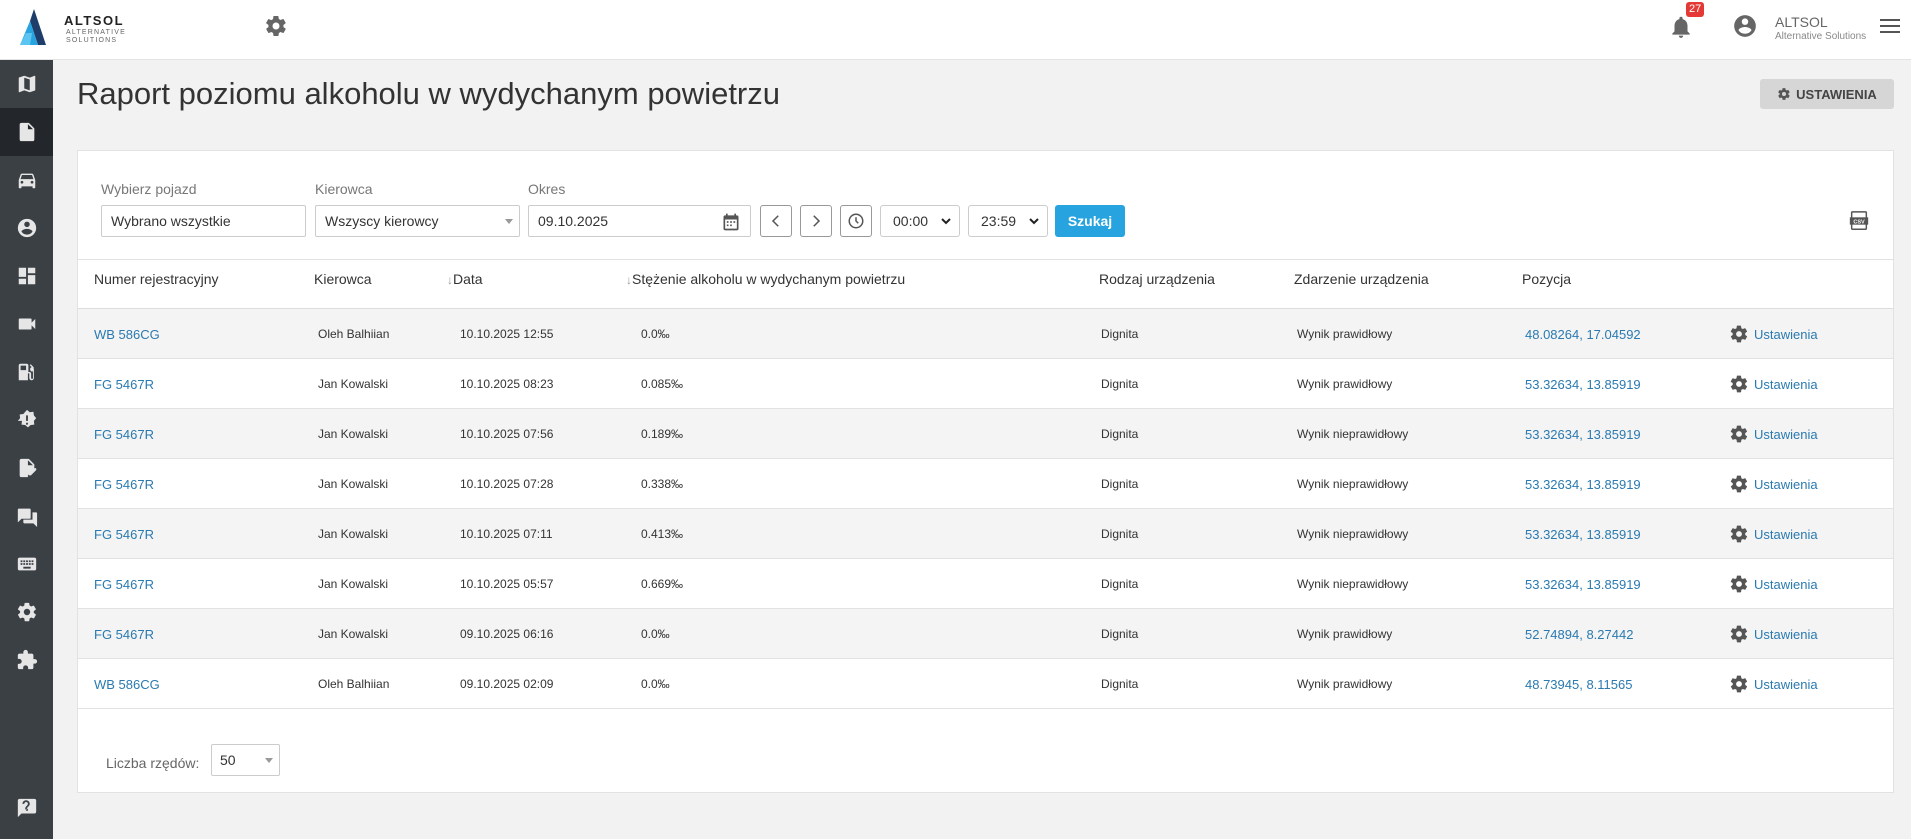  I want to click on rows-per-page-value: 50, so click(228, 760).